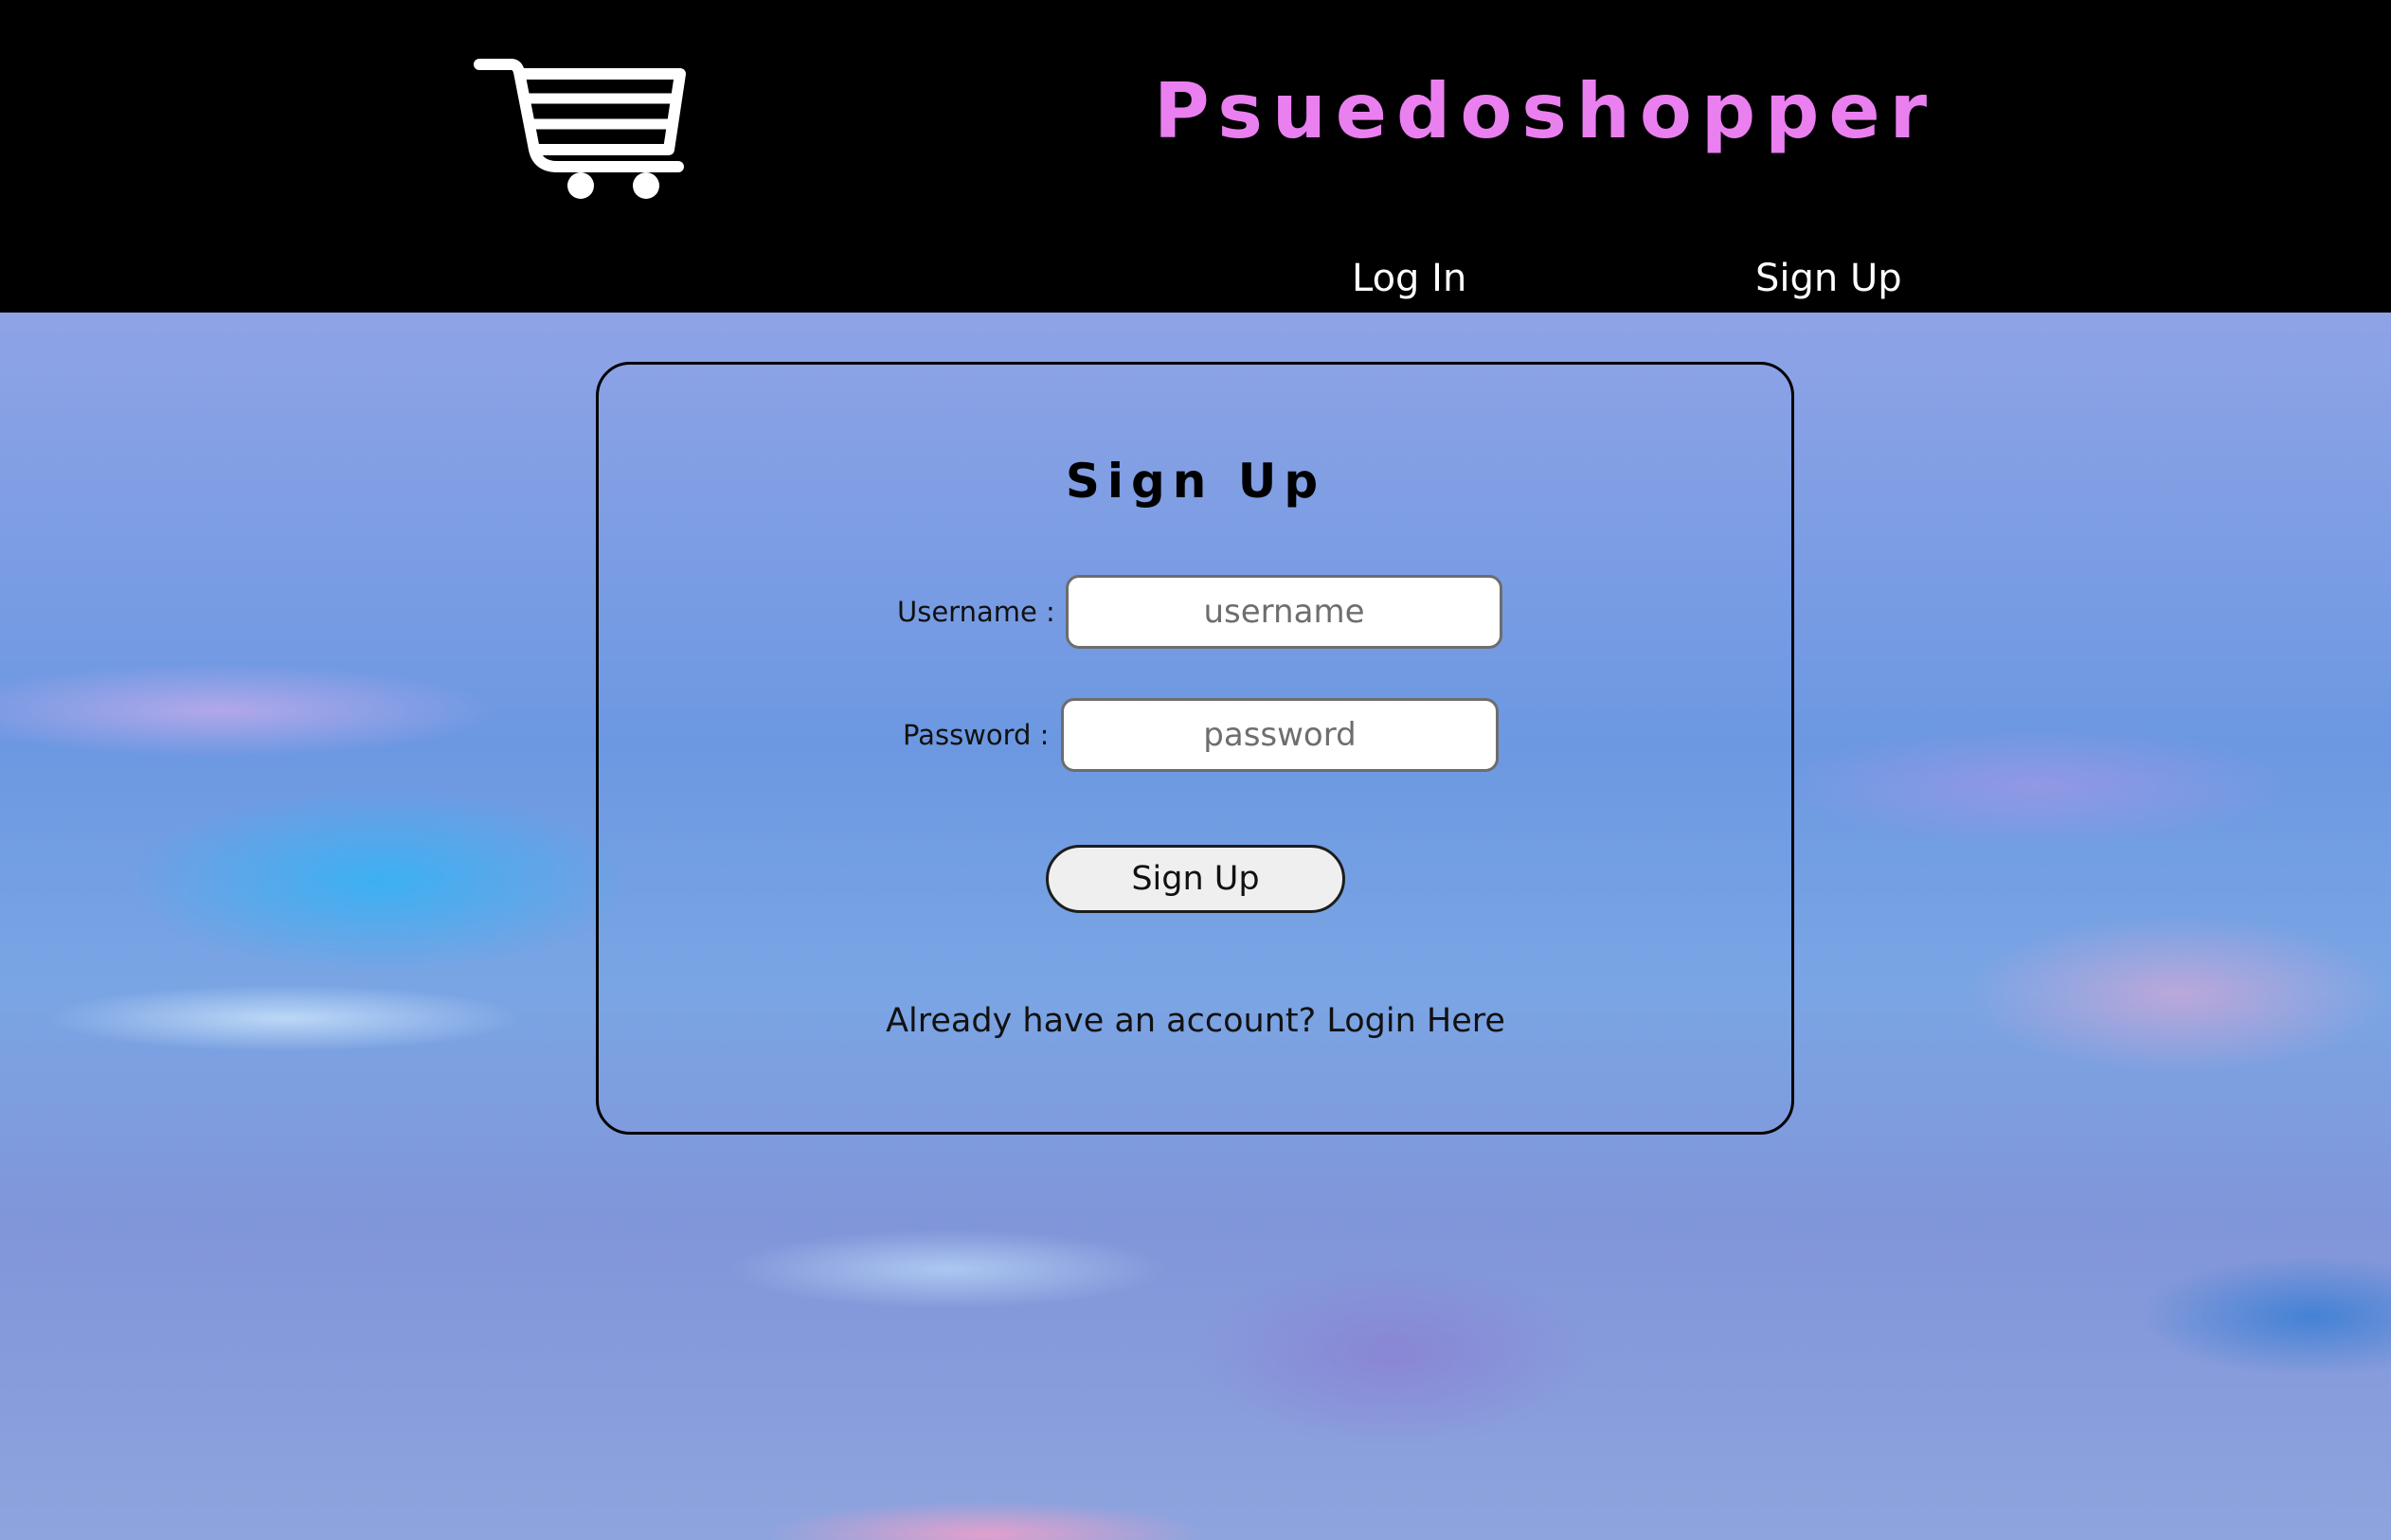 This screenshot has height=1540, width=2391. What do you see at coordinates (1415, 1021) in the screenshot?
I see `login-here-link: Login Here` at bounding box center [1415, 1021].